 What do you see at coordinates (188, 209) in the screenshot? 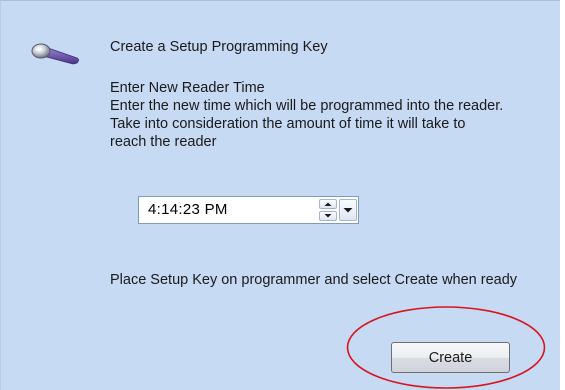
I see `time-value: 4:14:23 PM` at bounding box center [188, 209].